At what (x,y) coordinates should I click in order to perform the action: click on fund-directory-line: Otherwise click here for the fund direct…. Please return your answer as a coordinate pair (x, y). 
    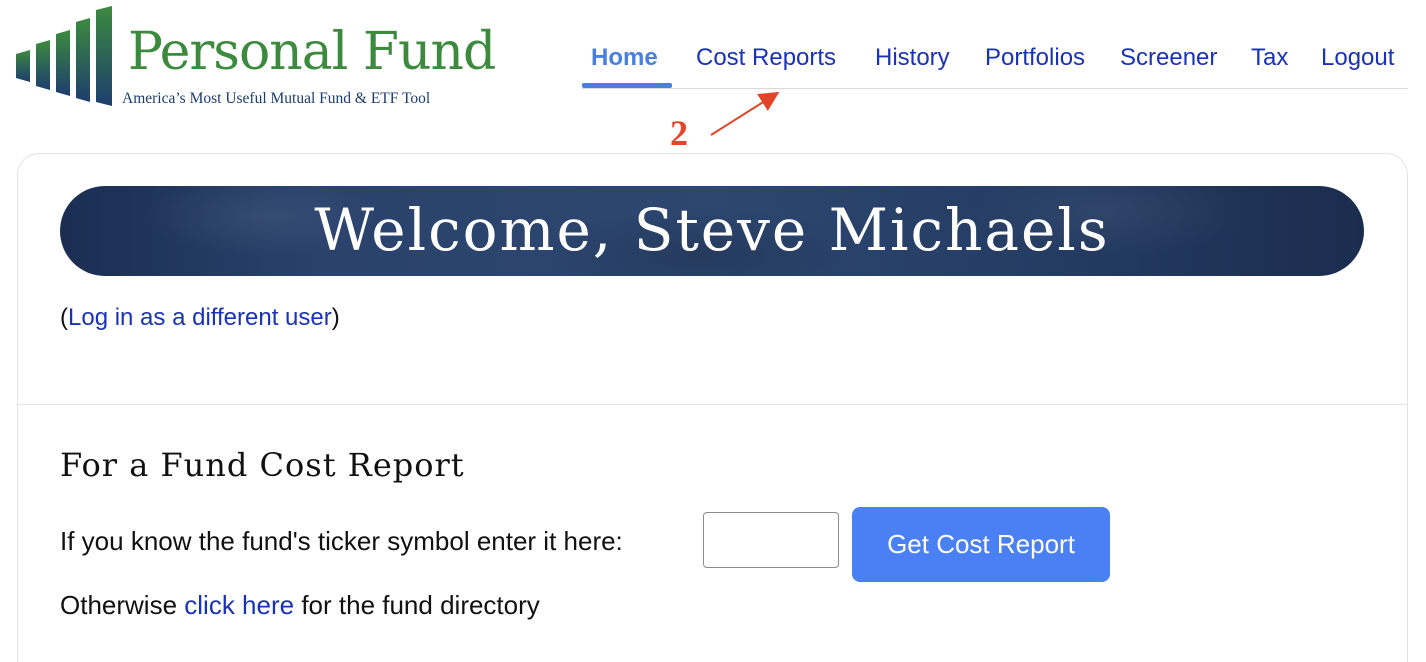
    Looking at the image, I should click on (300, 605).